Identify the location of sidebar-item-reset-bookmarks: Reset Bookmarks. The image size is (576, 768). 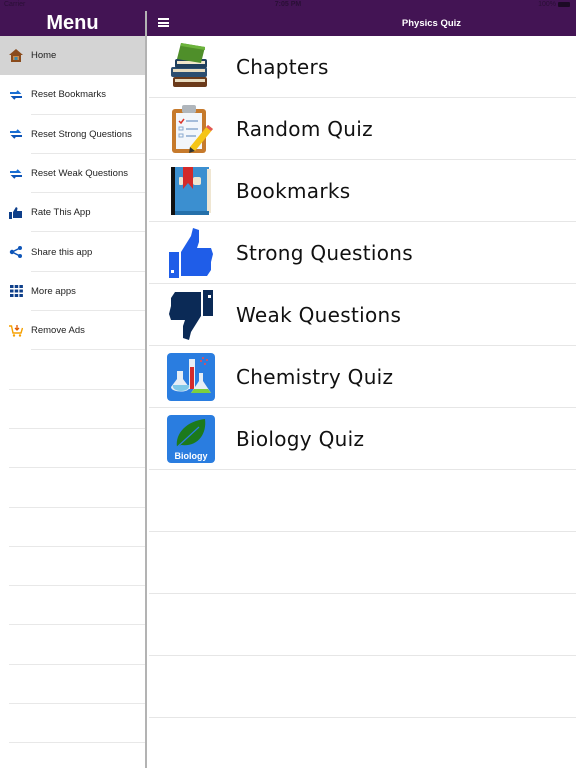
(72, 95).